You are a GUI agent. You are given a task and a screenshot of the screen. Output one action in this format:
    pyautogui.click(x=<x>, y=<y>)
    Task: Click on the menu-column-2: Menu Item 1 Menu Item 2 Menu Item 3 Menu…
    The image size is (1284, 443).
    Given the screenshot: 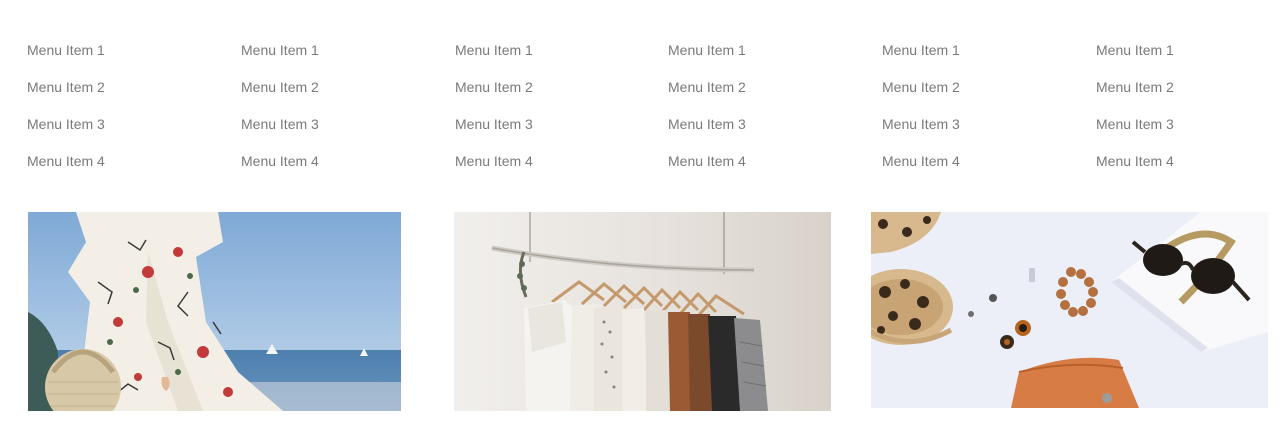 What is the action you would take?
    pyautogui.click(x=341, y=112)
    